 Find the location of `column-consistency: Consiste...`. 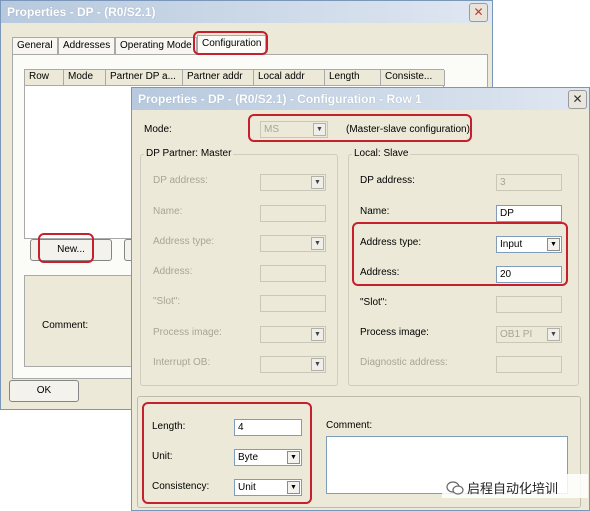

column-consistency: Consiste... is located at coordinates (413, 78).